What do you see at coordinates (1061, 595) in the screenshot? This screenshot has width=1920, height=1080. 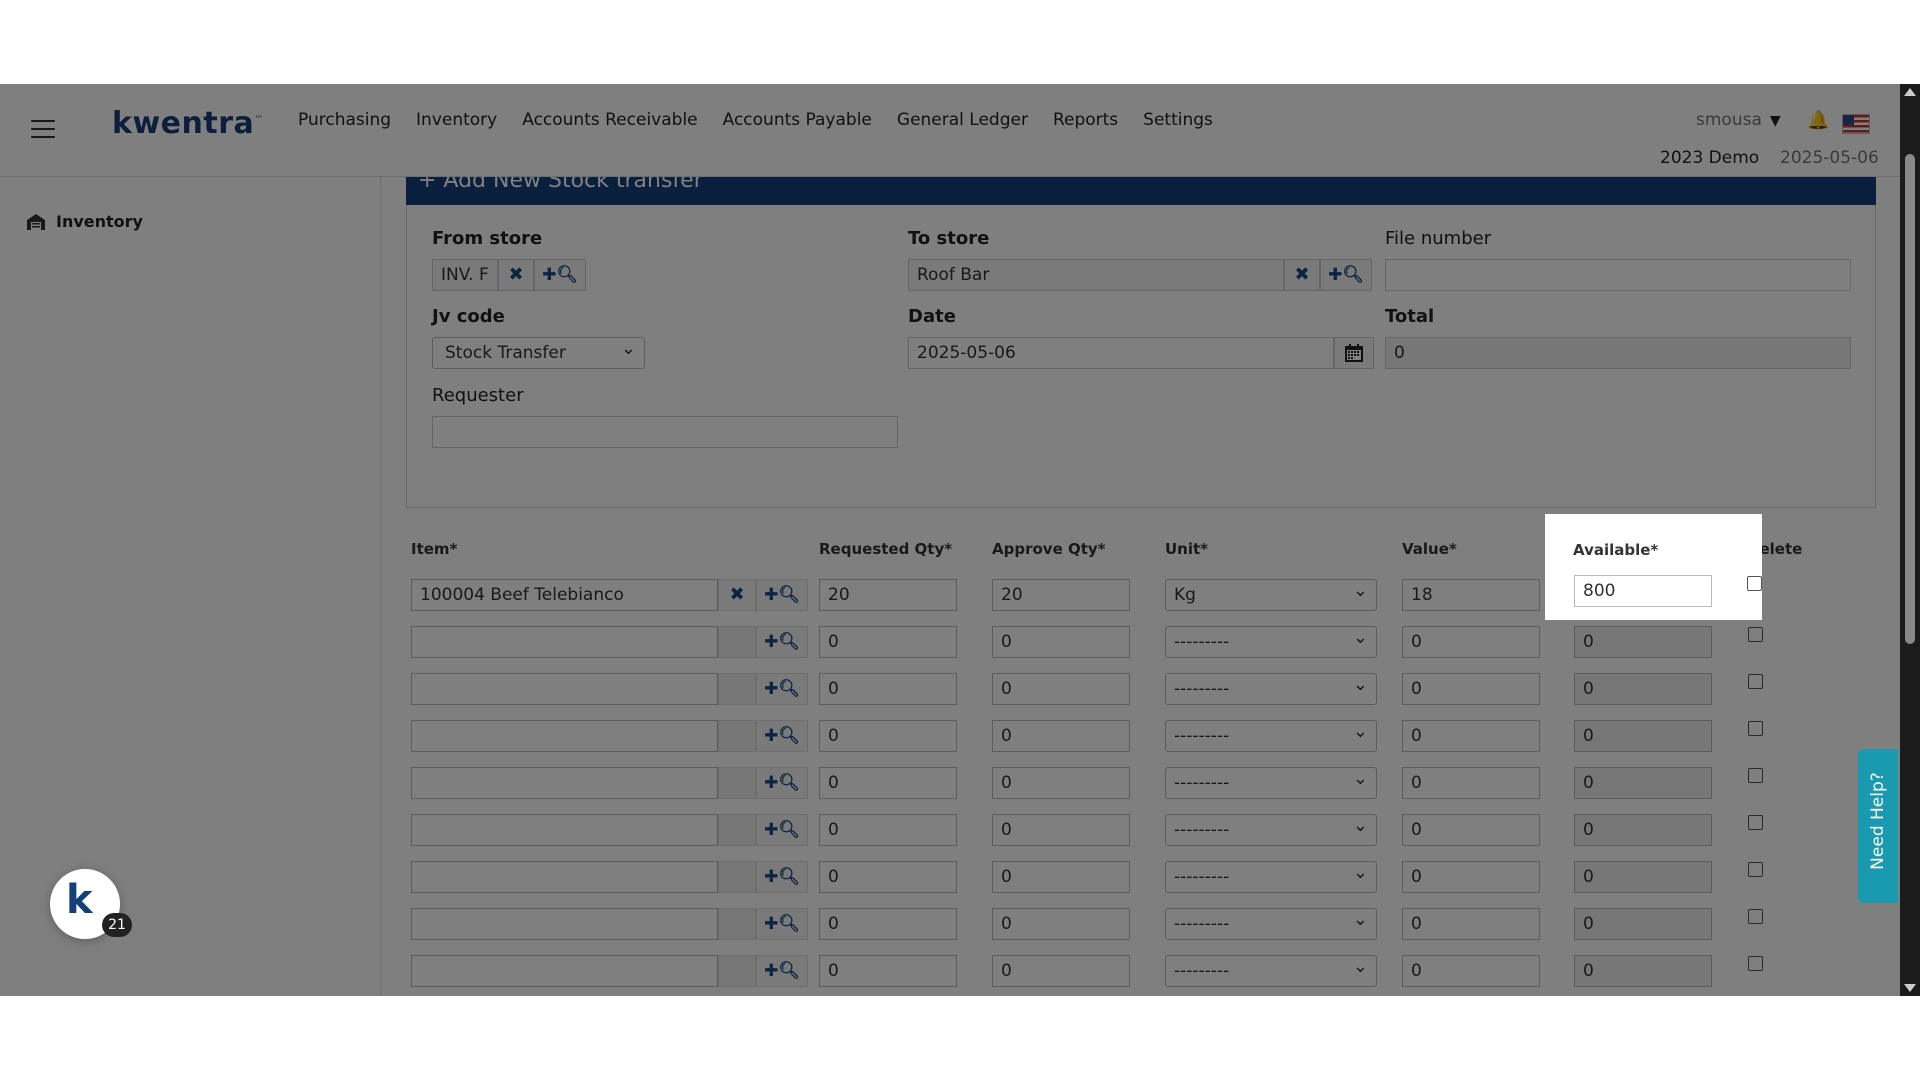 I see `approve-qty-input: 20` at bounding box center [1061, 595].